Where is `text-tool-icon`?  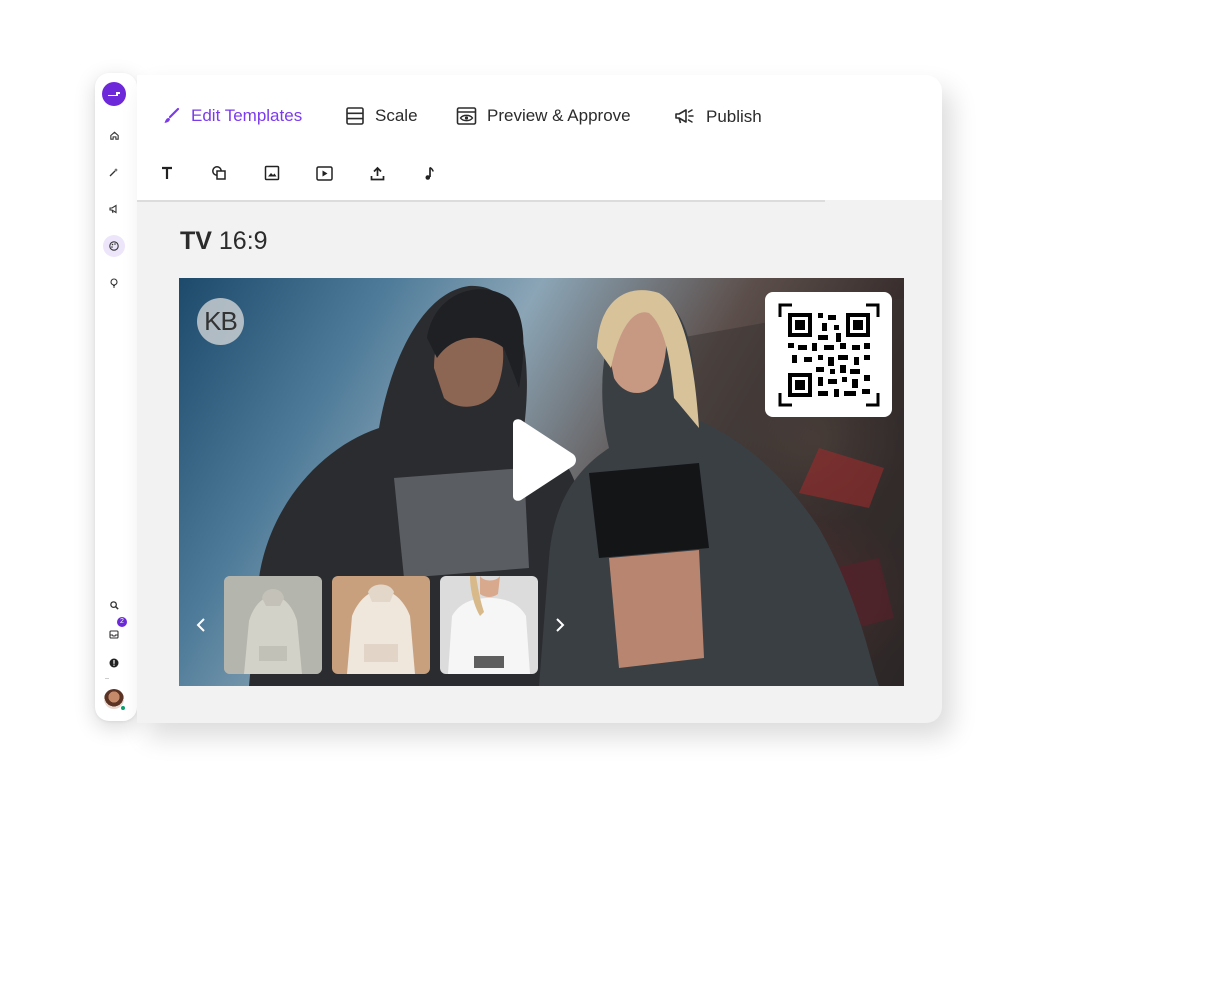
text-tool-icon is located at coordinates (167, 173).